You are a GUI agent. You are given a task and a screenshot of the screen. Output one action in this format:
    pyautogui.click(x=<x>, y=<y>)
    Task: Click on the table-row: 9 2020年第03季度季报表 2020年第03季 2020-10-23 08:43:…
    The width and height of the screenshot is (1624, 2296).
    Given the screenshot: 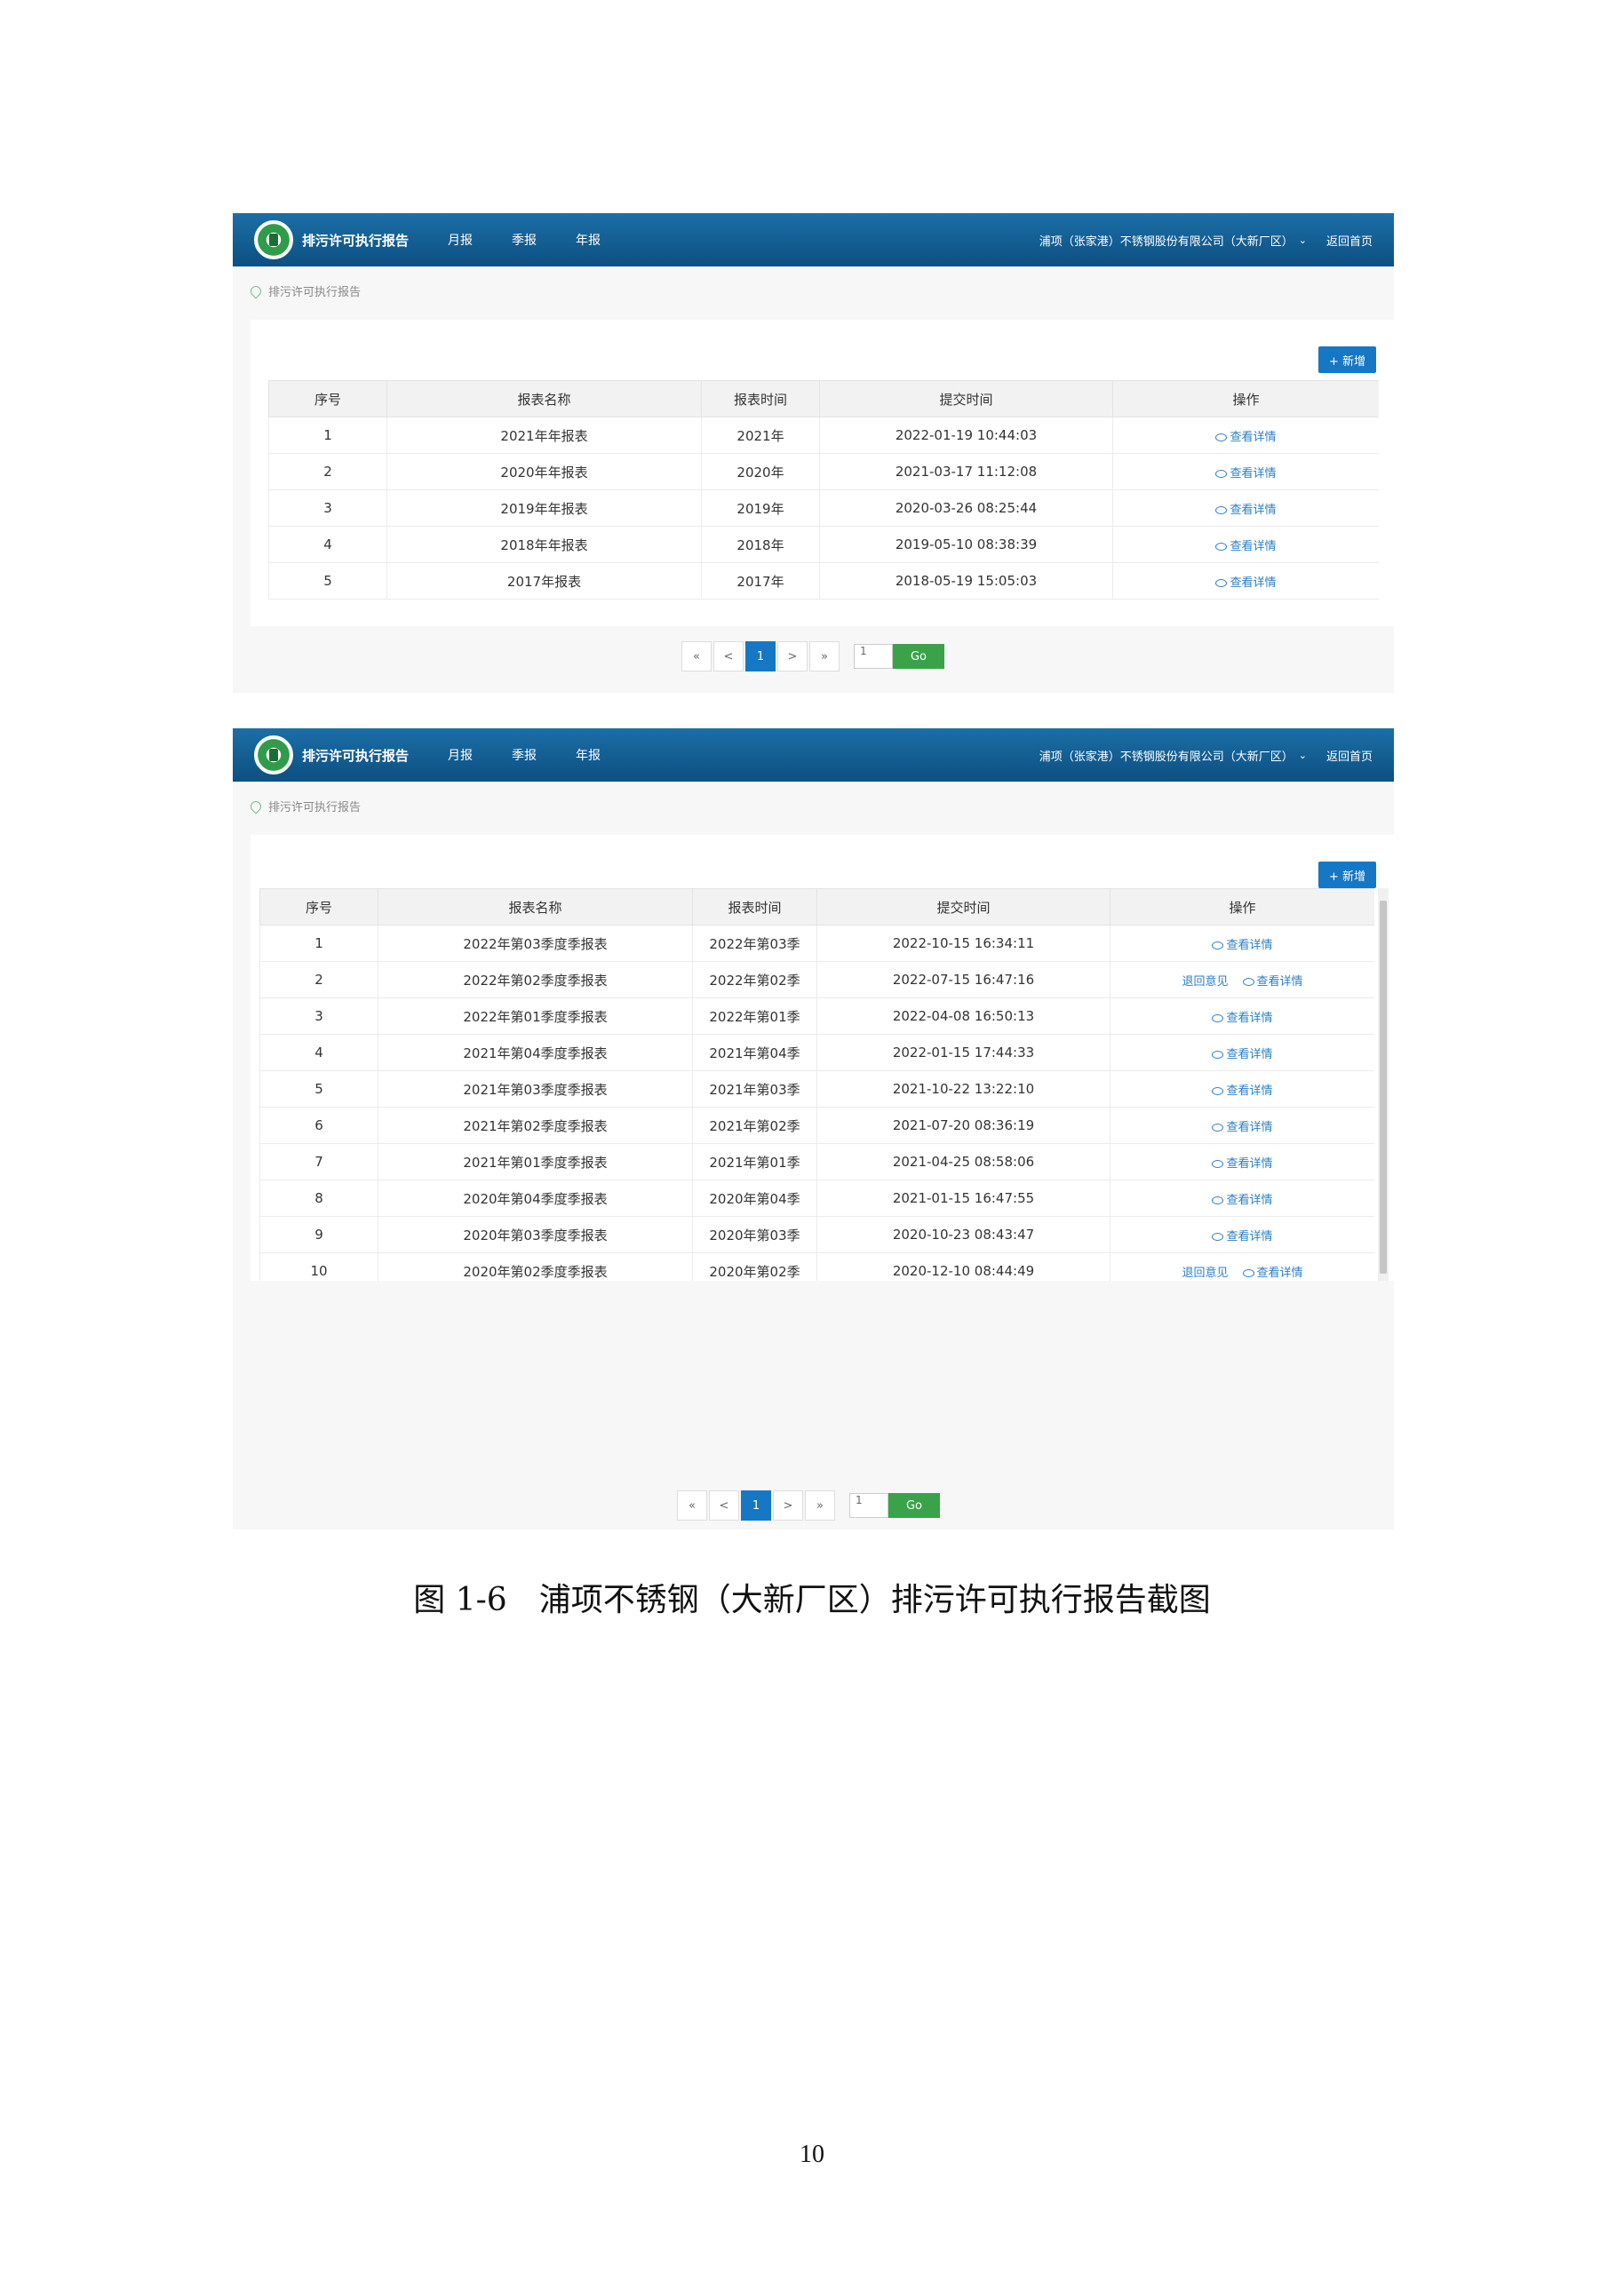 What is the action you would take?
    pyautogui.click(x=816, y=1234)
    